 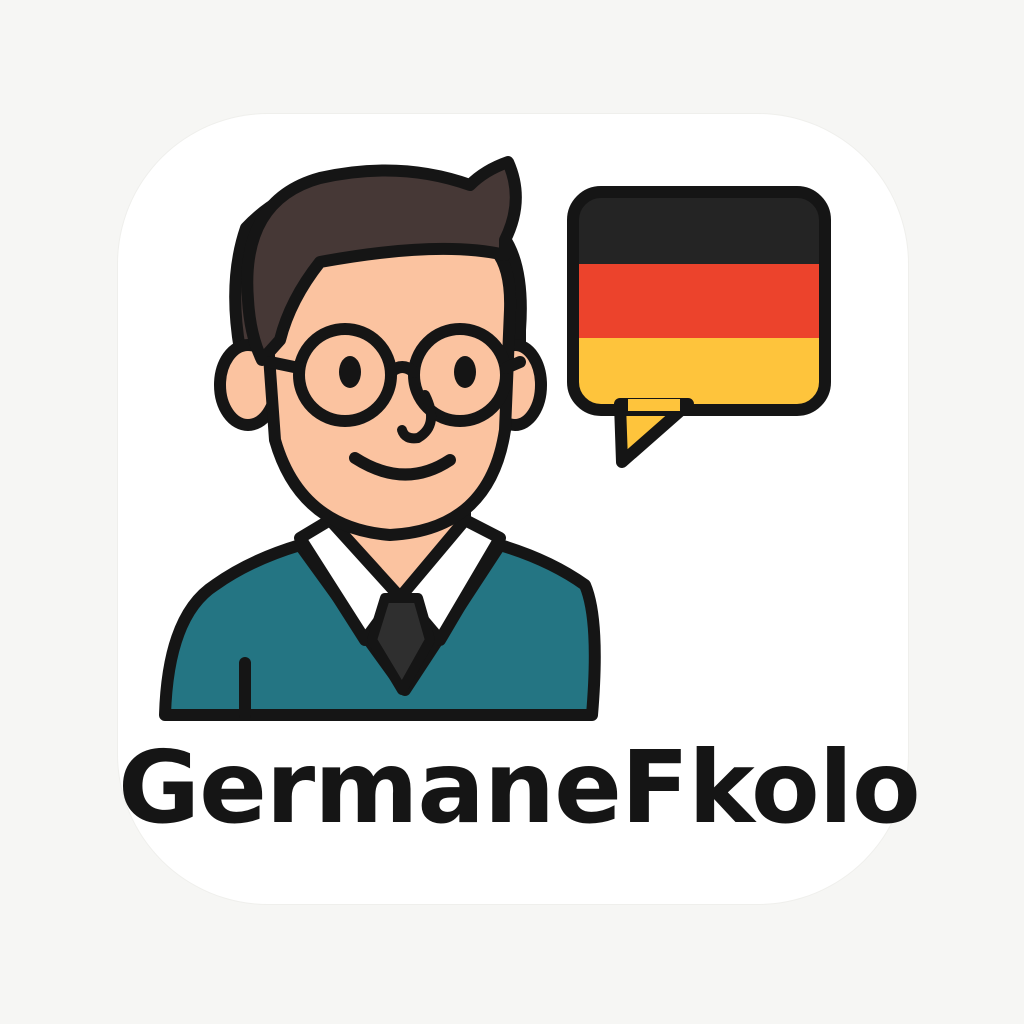 What do you see at coordinates (284, 365) in the screenshot?
I see `glasses-arm-left` at bounding box center [284, 365].